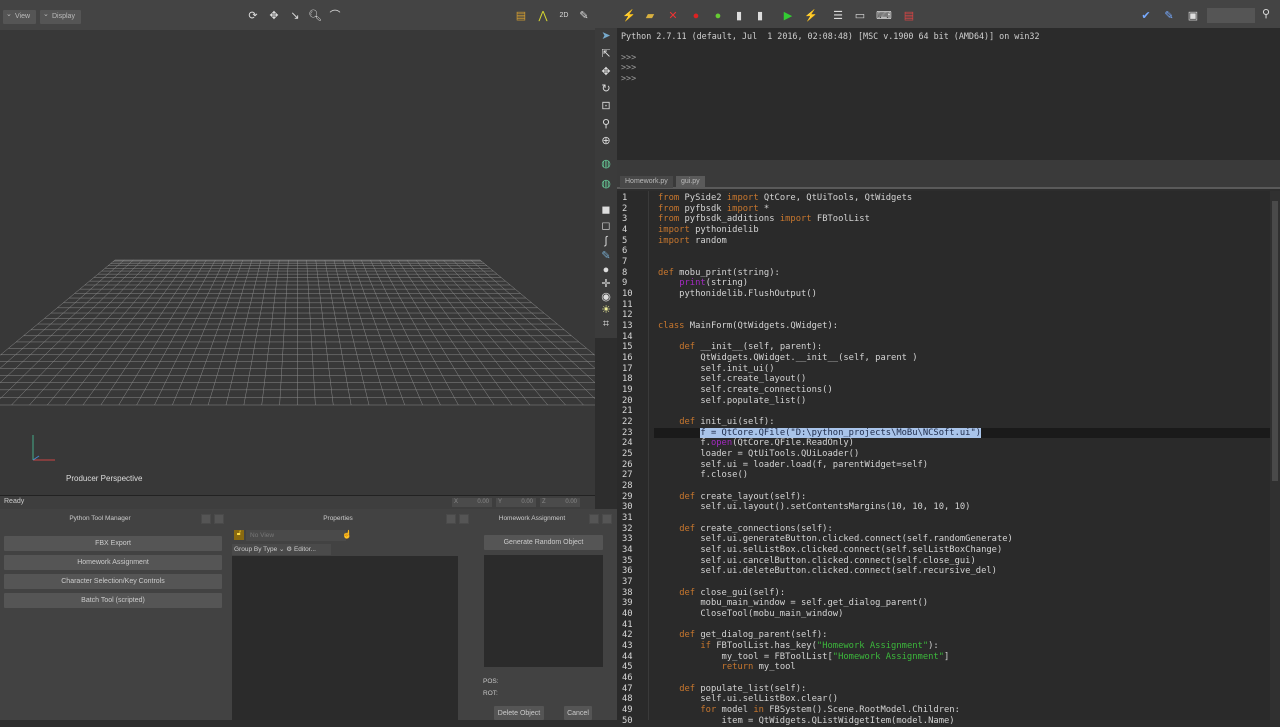 The image size is (1280, 727). What do you see at coordinates (811, 16) in the screenshot?
I see `run-selection-icon: ⚡` at bounding box center [811, 16].